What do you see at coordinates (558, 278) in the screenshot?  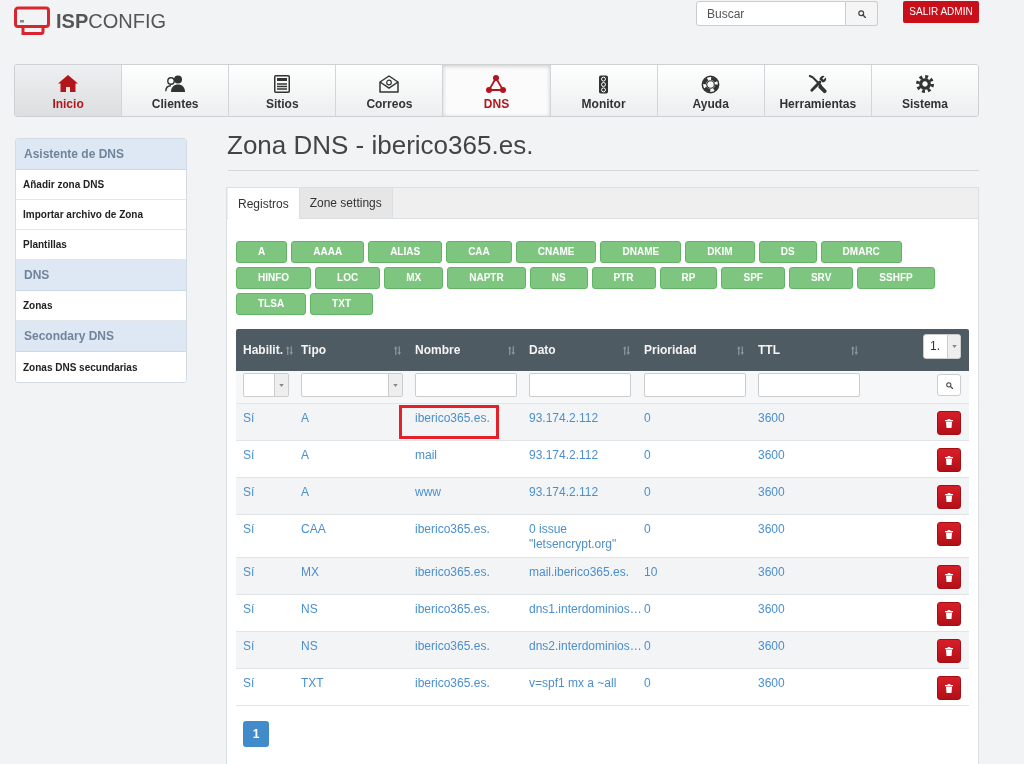 I see `record-type-button: NS` at bounding box center [558, 278].